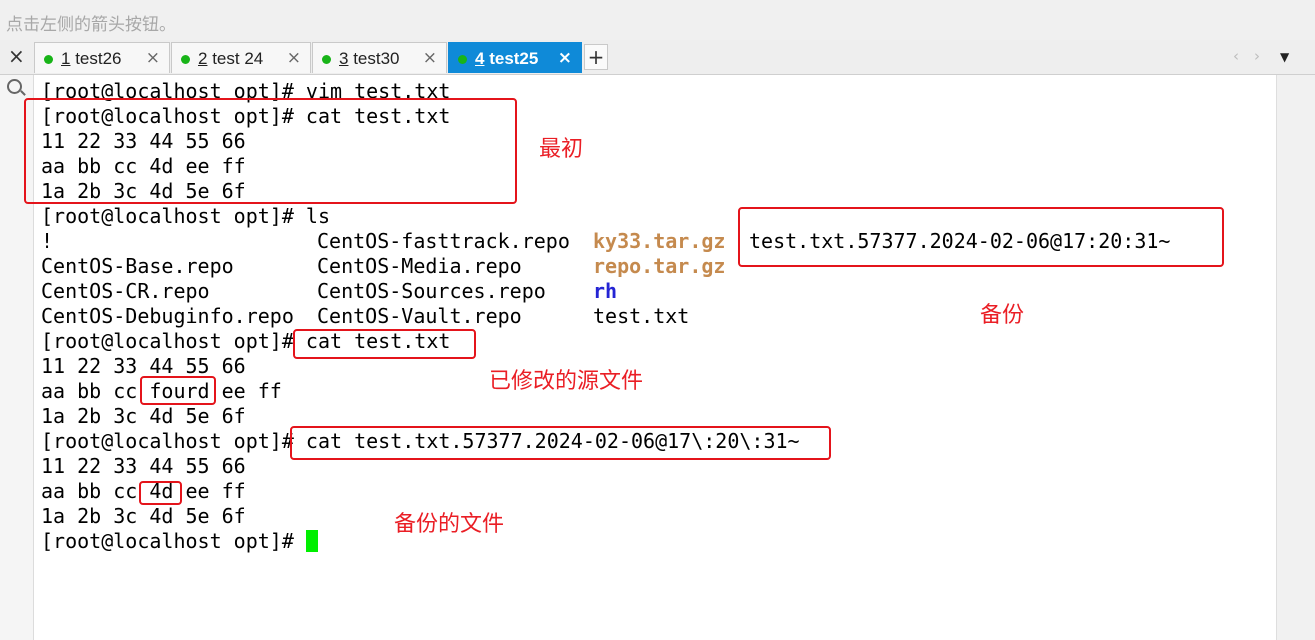 The image size is (1315, 640). What do you see at coordinates (270, 151) in the screenshot?
I see `annotation-box-initial` at bounding box center [270, 151].